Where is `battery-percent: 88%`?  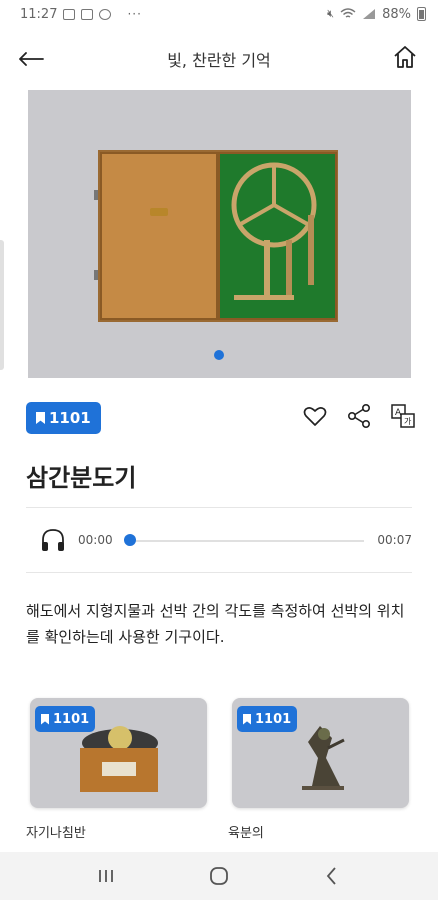
battery-percent: 88% is located at coordinates (396, 14).